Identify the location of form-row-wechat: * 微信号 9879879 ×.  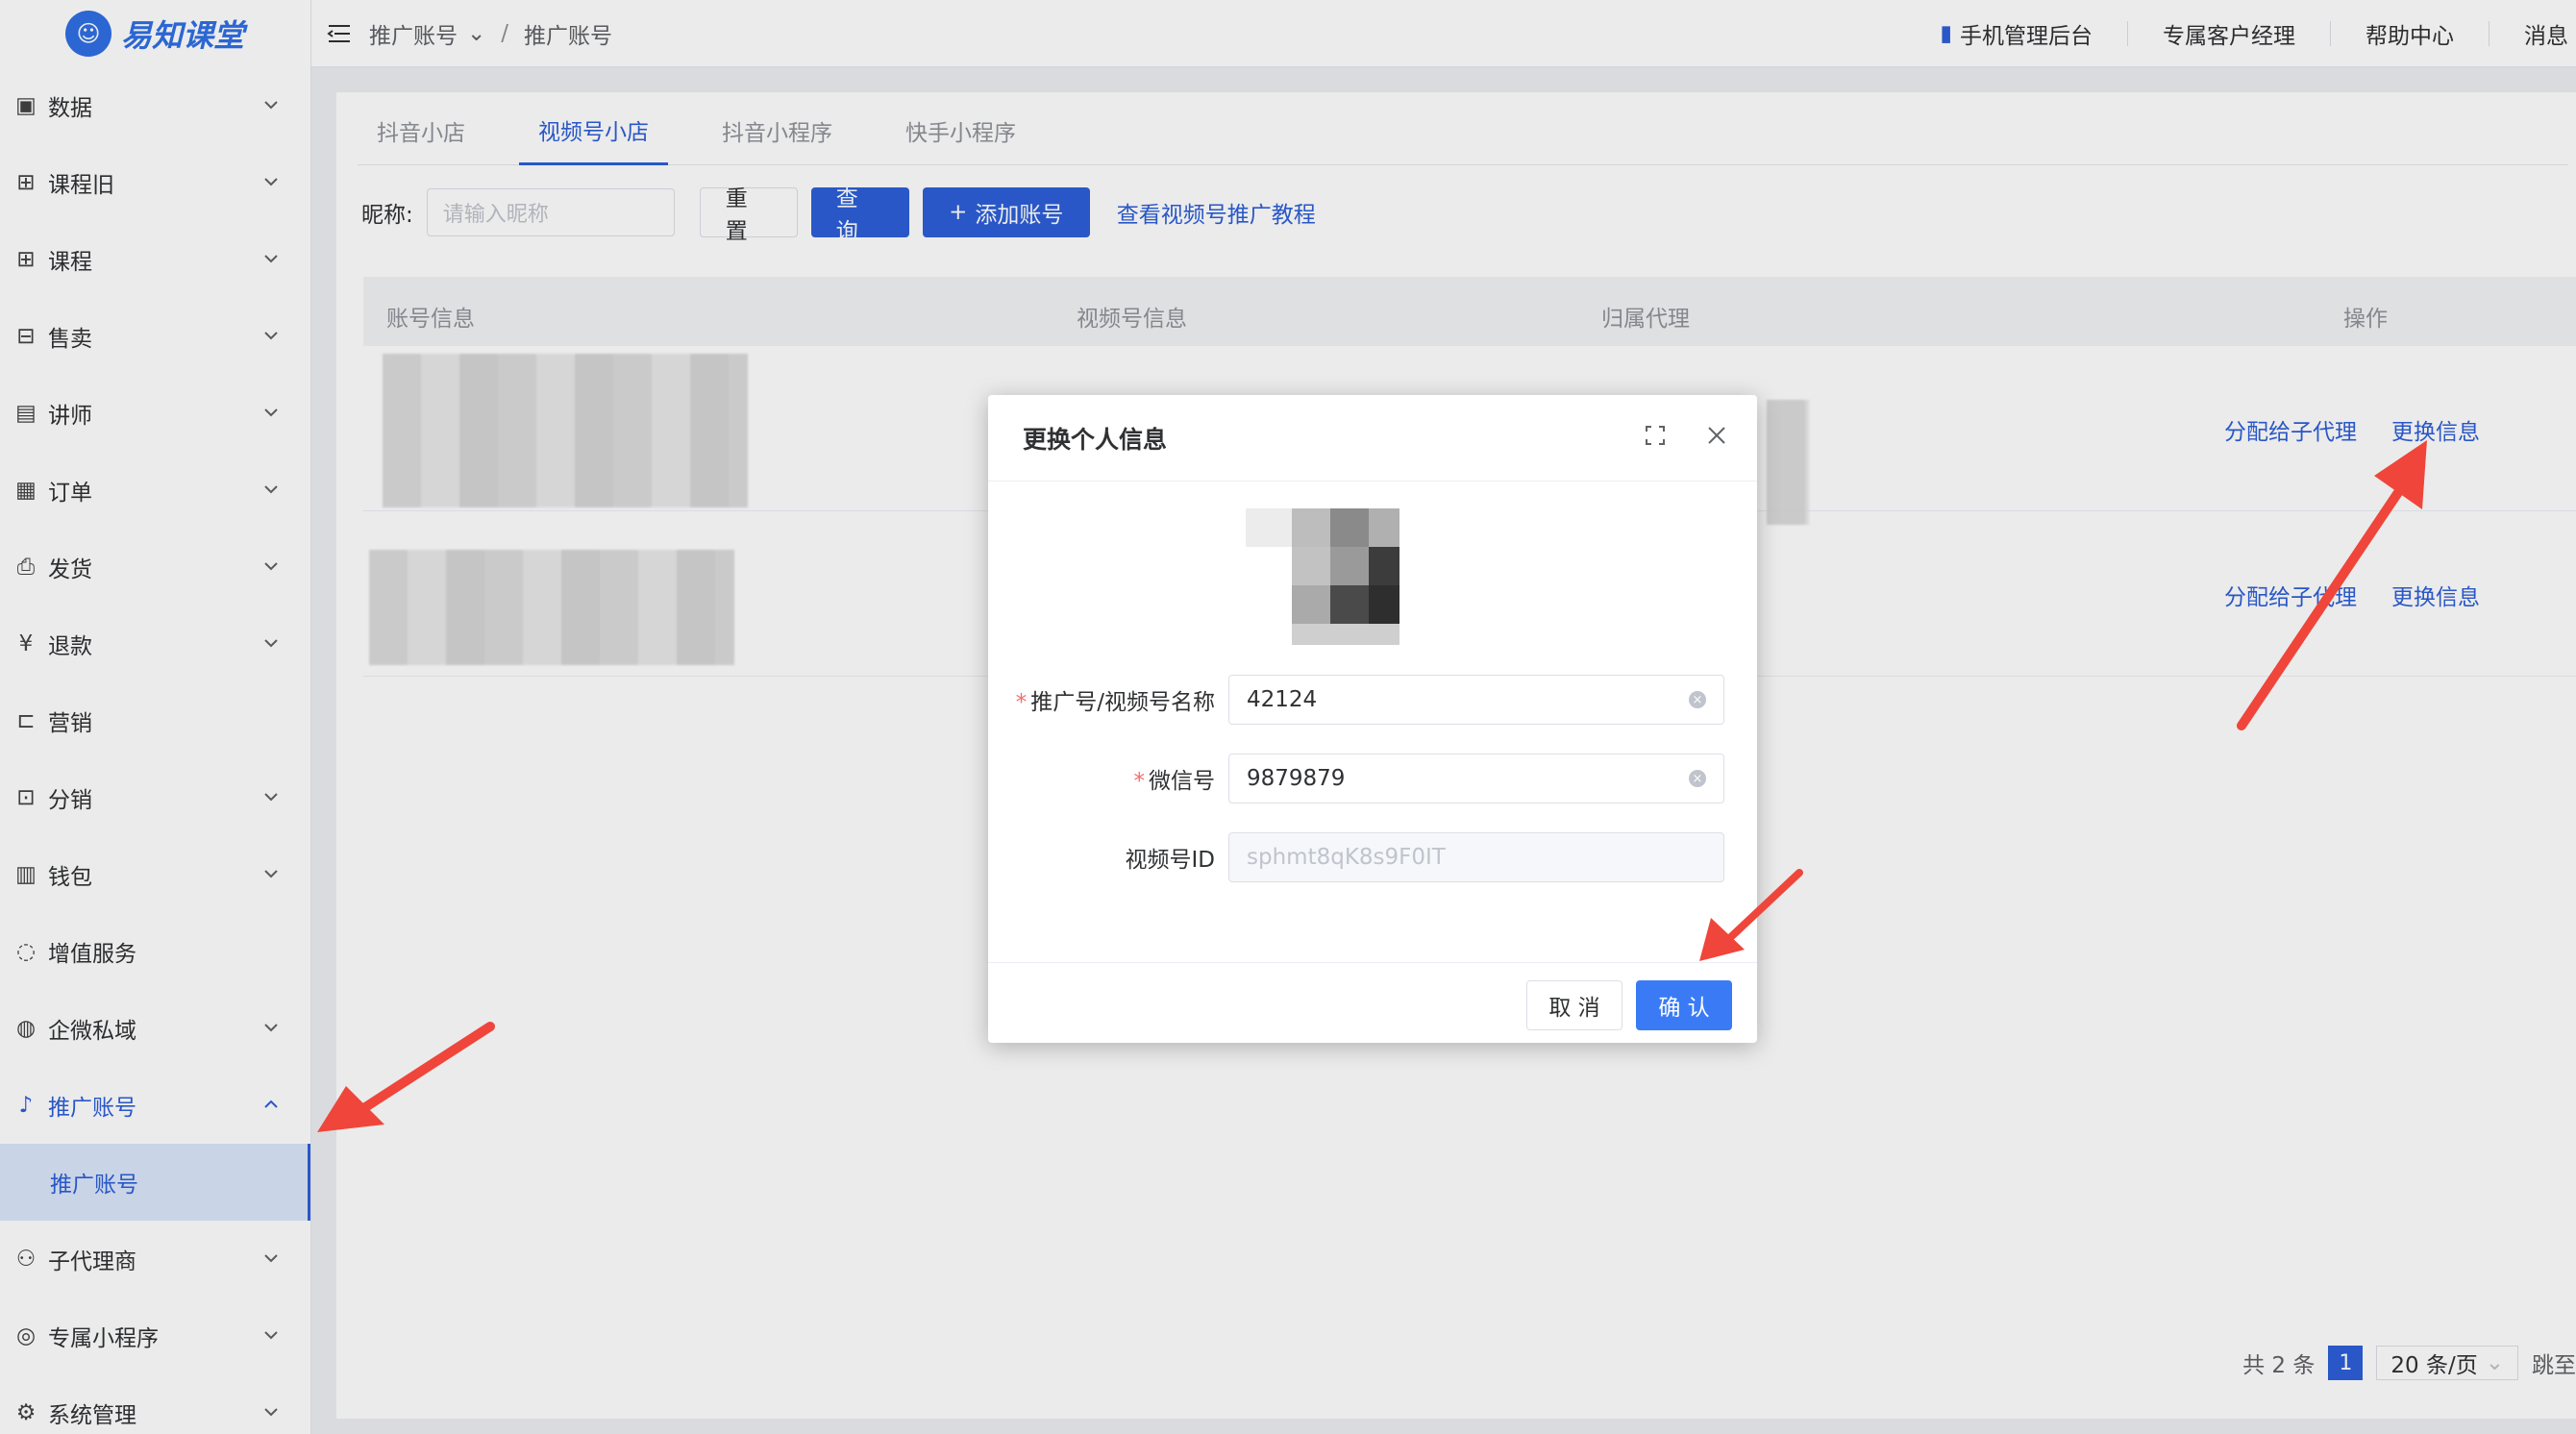
(1373, 778).